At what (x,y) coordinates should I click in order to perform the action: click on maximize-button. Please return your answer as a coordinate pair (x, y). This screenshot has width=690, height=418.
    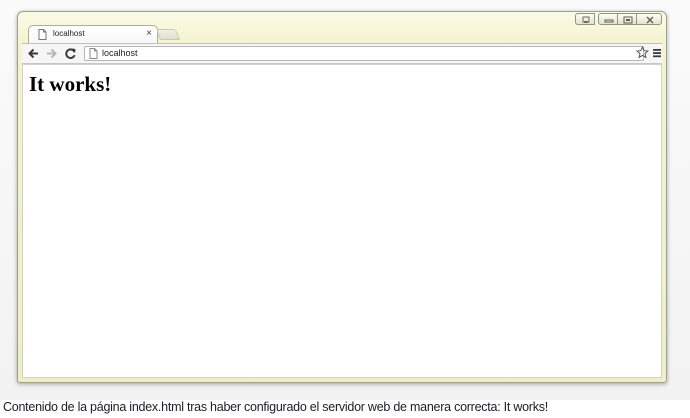
    Looking at the image, I should click on (627, 19).